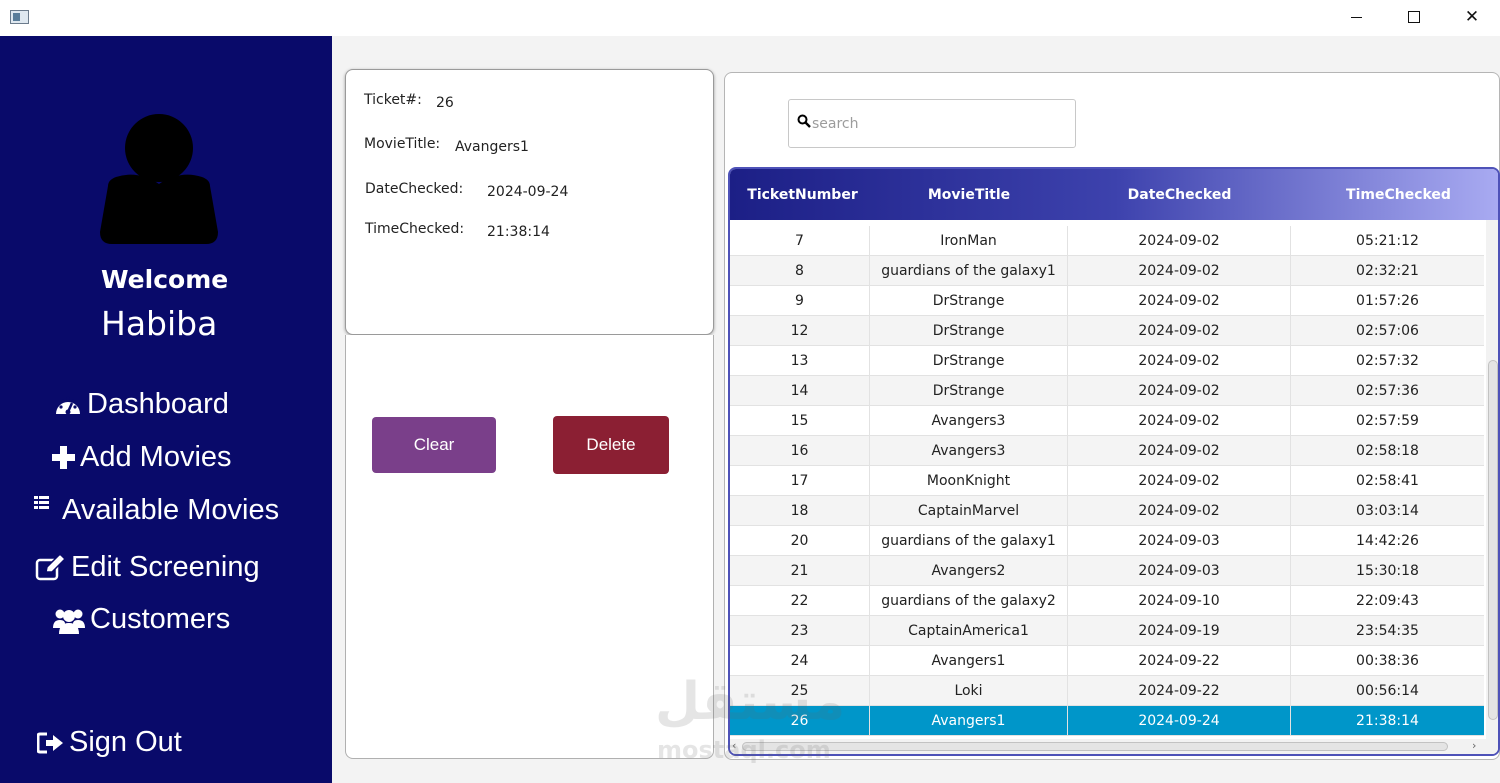  I want to click on nav-available-movies: Available Movies, so click(156, 510).